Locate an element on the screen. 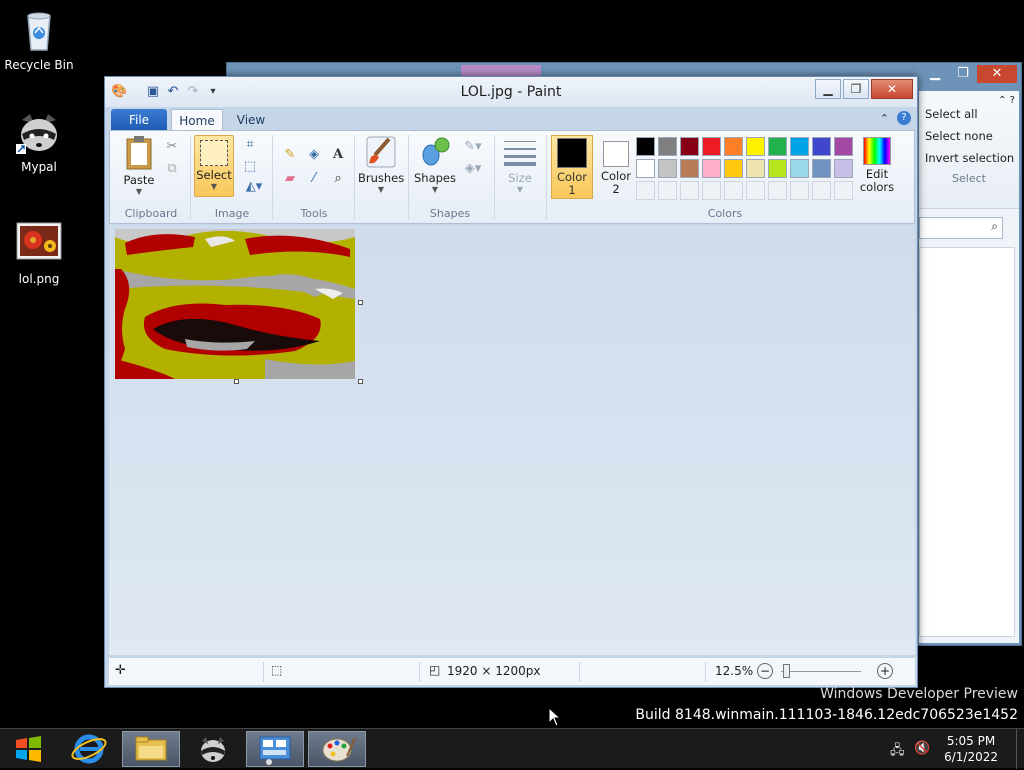 The image size is (1024, 770). color1-button: Color 1 is located at coordinates (572, 167).